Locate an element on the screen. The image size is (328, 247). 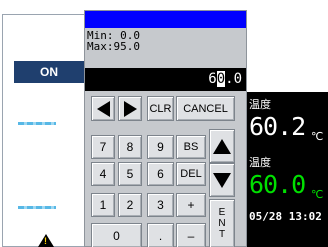
temperature-1-unit: ℃ is located at coordinates (317, 136).